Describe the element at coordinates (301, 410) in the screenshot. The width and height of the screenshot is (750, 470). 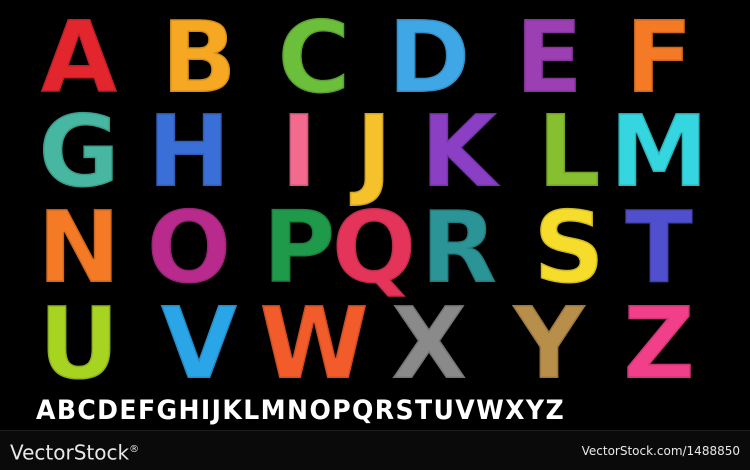
I see `small-alphabet-row: ABCDEFGHIJKLMNOPQRSTUVWXYZ` at that location.